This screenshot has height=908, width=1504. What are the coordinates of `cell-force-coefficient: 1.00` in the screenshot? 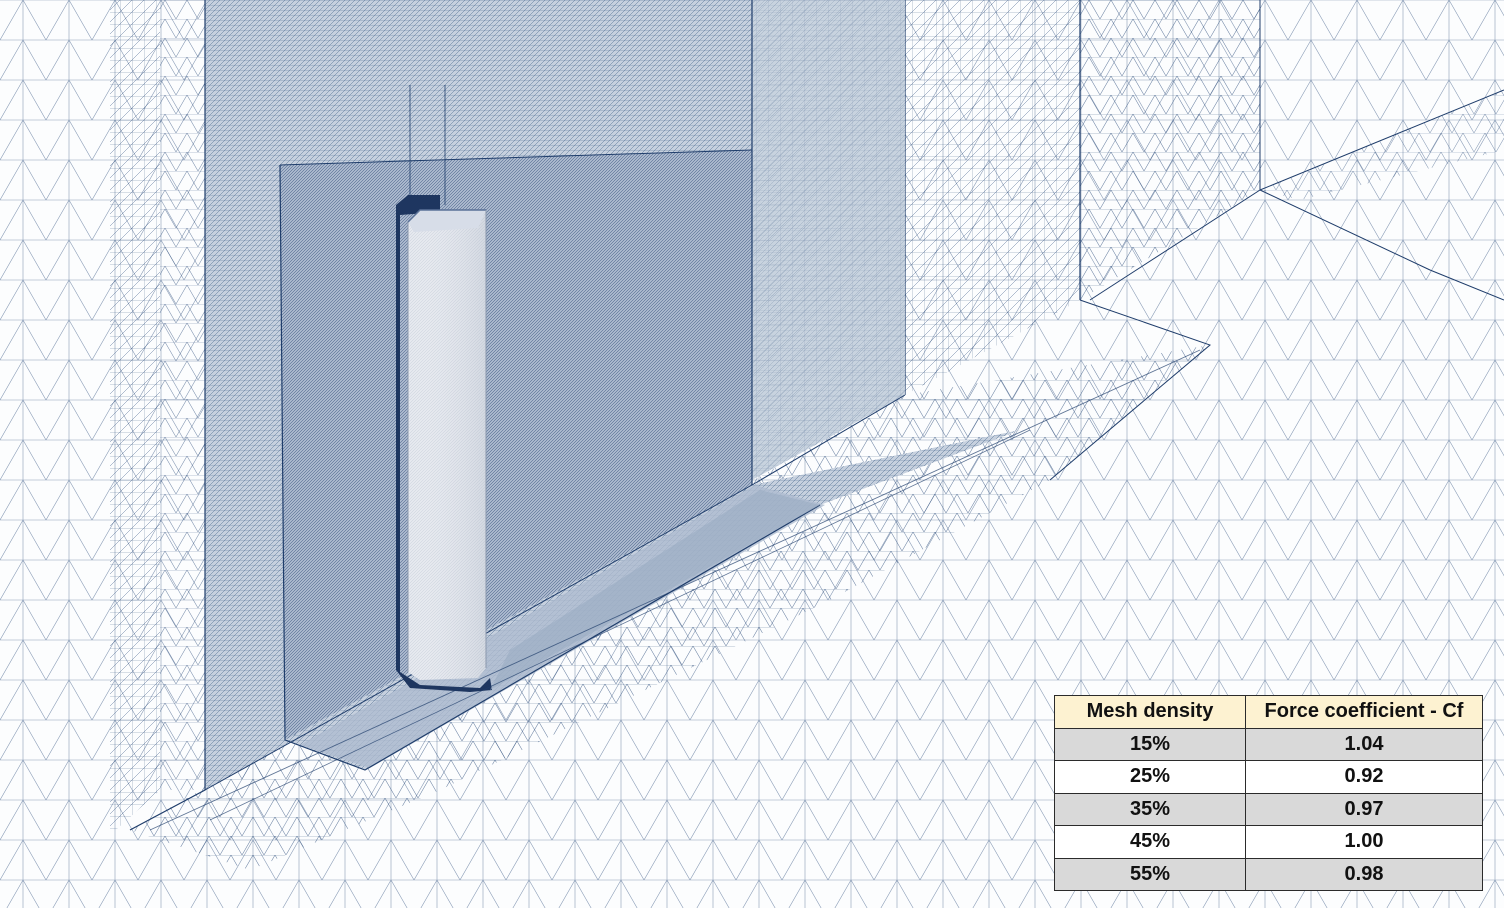 It's located at (1364, 842).